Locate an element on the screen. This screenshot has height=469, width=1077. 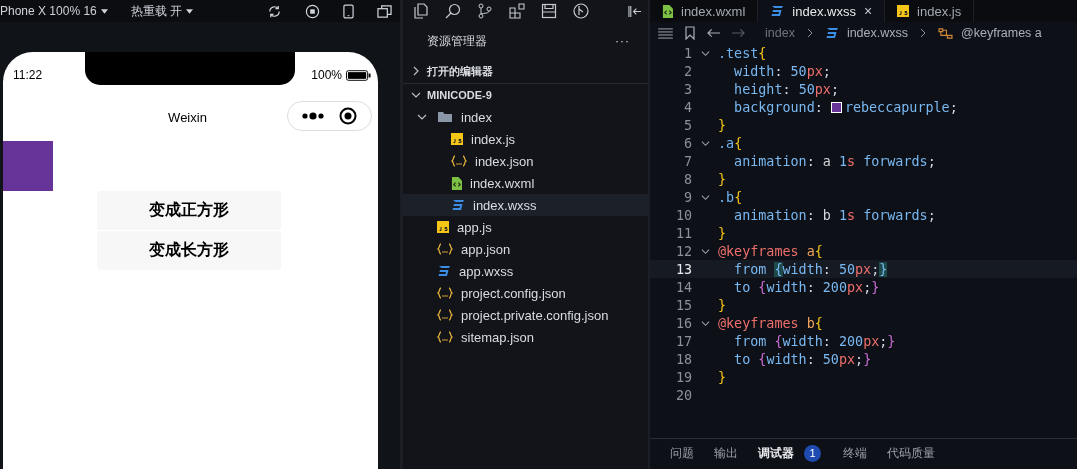
tree-item: project.private.config.json is located at coordinates (525, 315).